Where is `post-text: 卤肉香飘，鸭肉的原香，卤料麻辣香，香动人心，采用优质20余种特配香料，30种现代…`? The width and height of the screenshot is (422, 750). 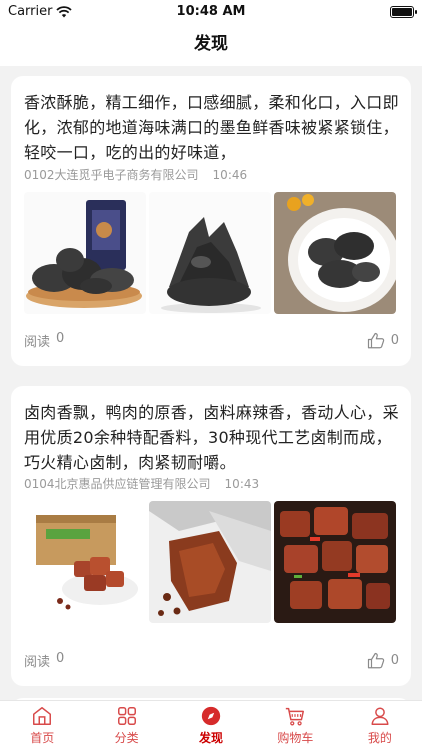 post-text: 卤肉香飘，鸭肉的原香，卤料麻辣香，香动人心，采用优质20余种特配香料，30种现代… is located at coordinates (211, 437).